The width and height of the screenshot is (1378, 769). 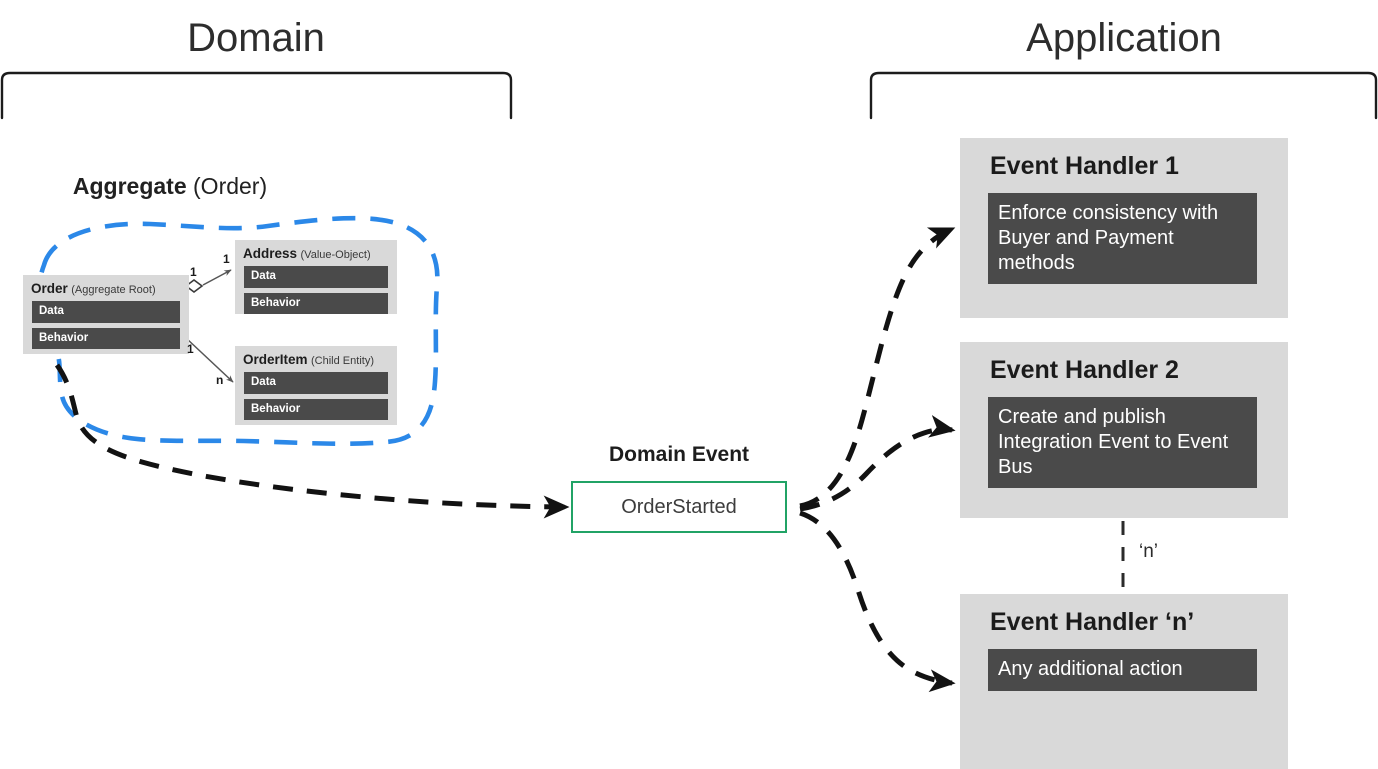 What do you see at coordinates (193, 272) in the screenshot?
I see `multiplicity-order-address-source: 1` at bounding box center [193, 272].